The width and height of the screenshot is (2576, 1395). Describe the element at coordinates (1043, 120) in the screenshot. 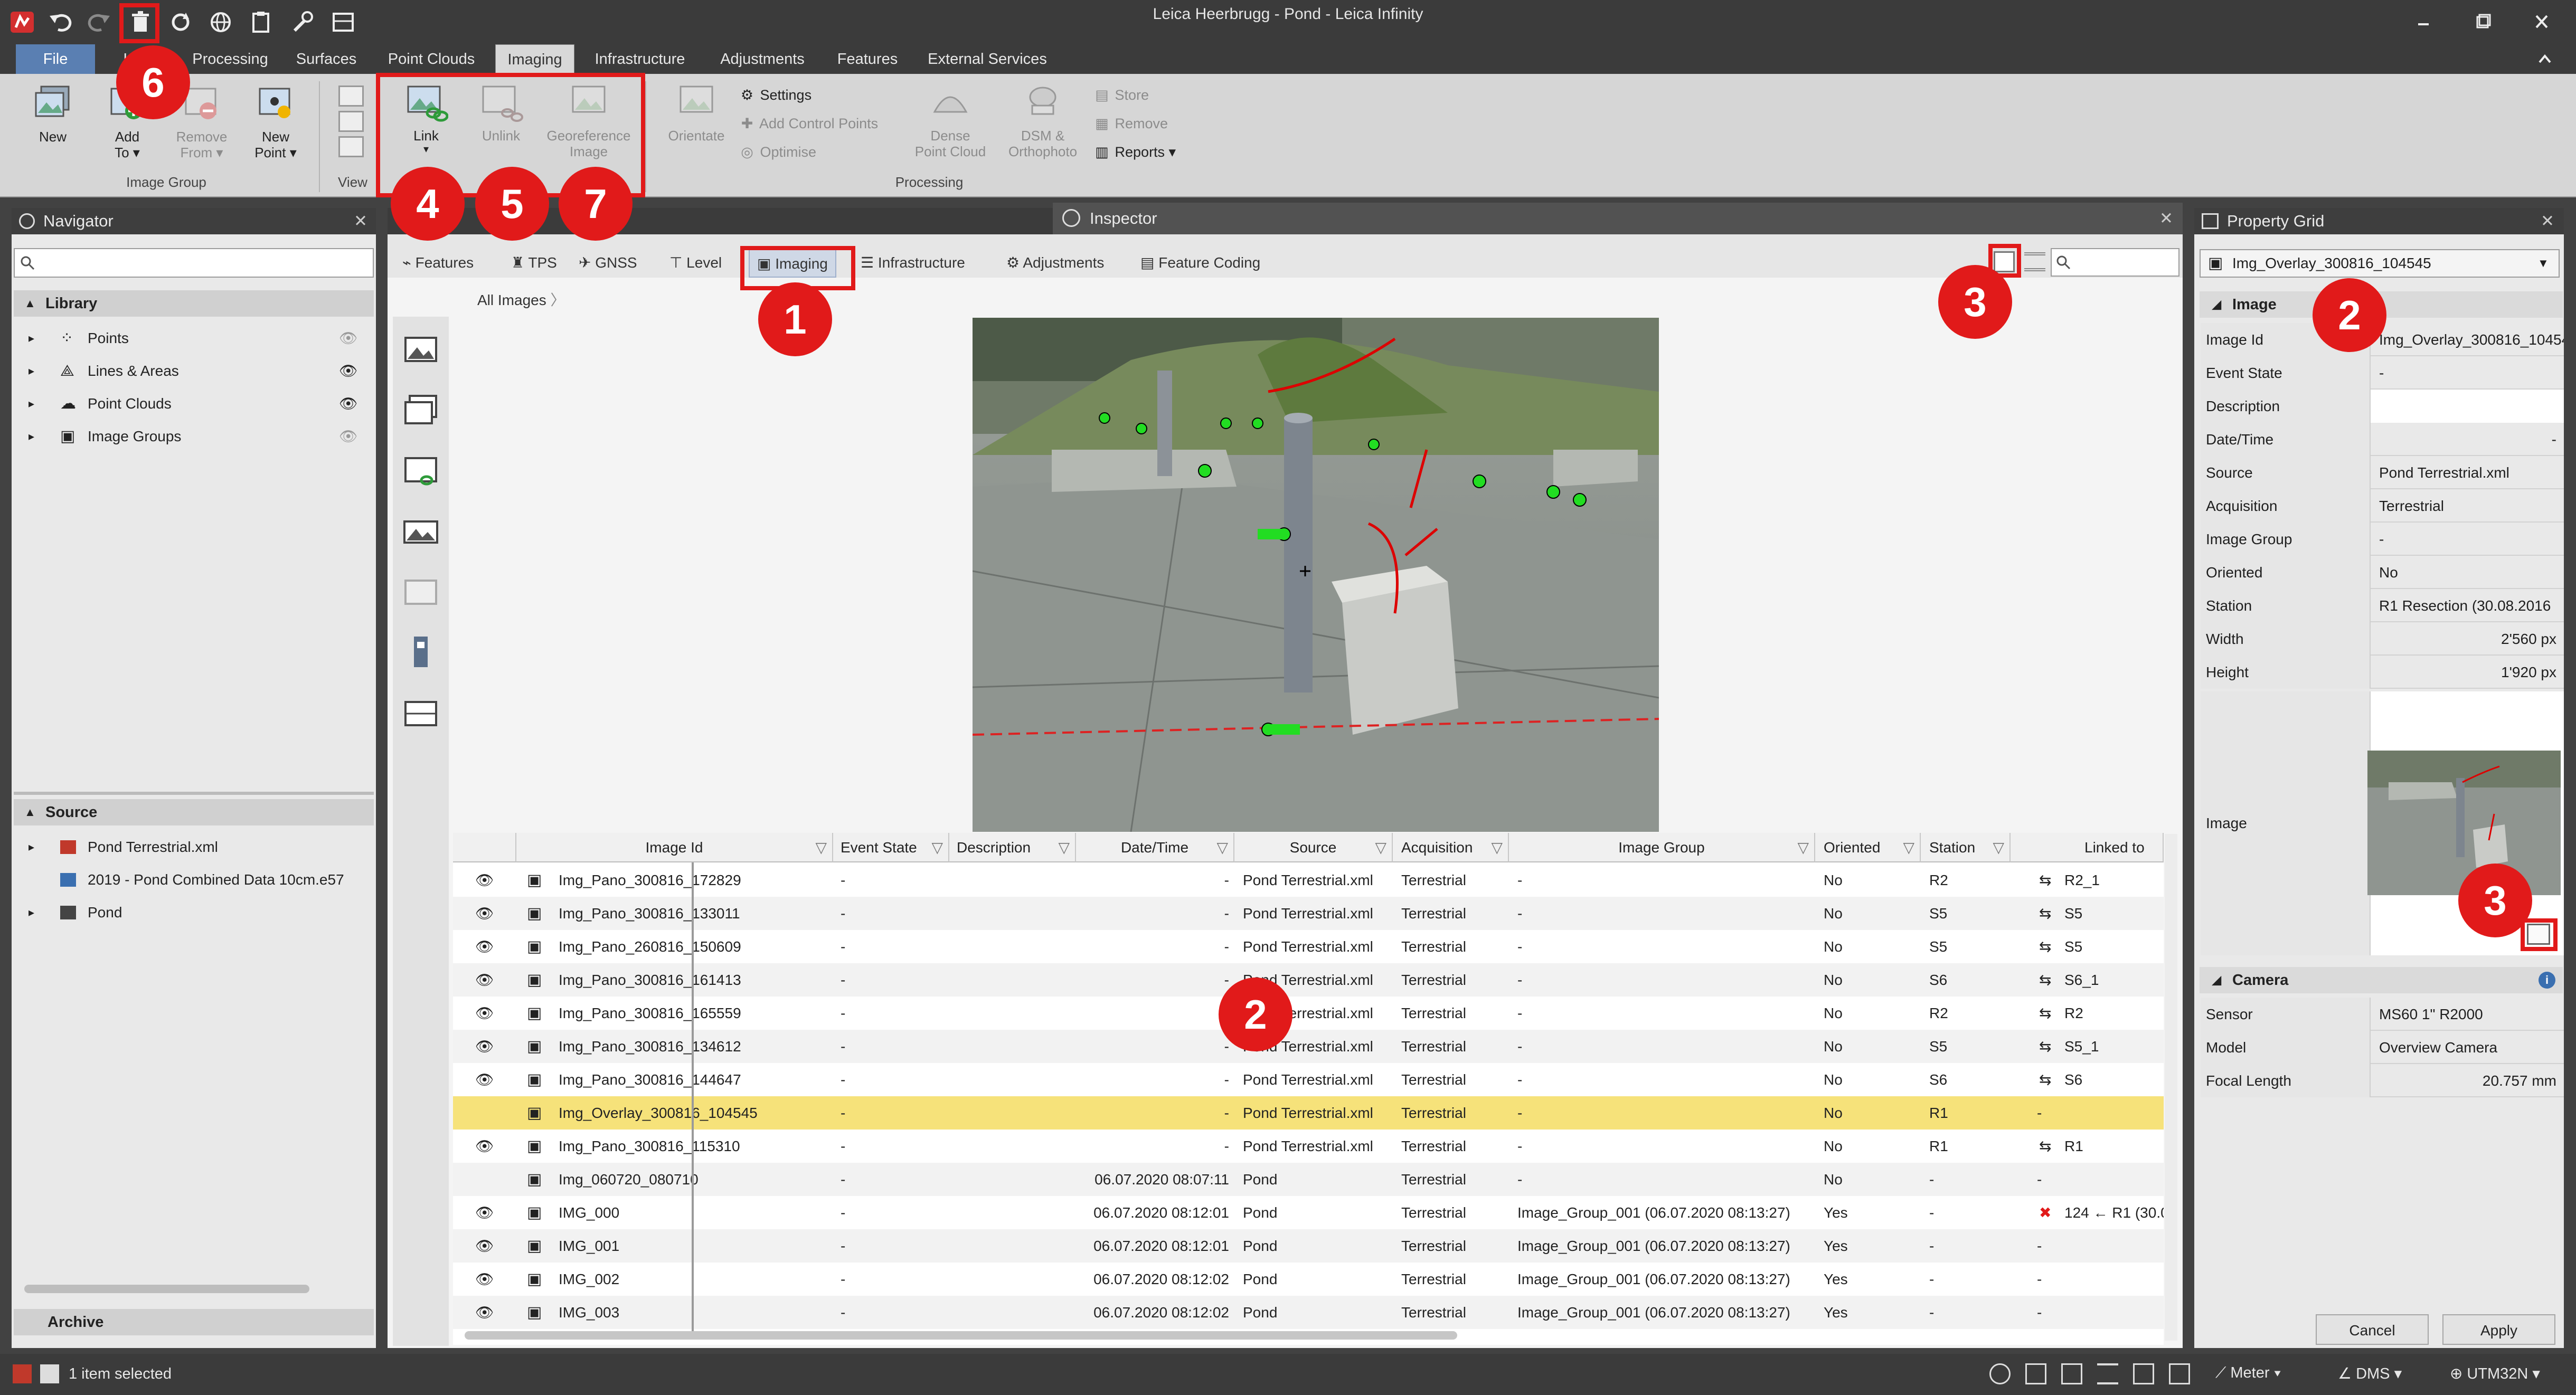

I see `dsm-orthophoto-button: DSM & Orthophoto` at that location.